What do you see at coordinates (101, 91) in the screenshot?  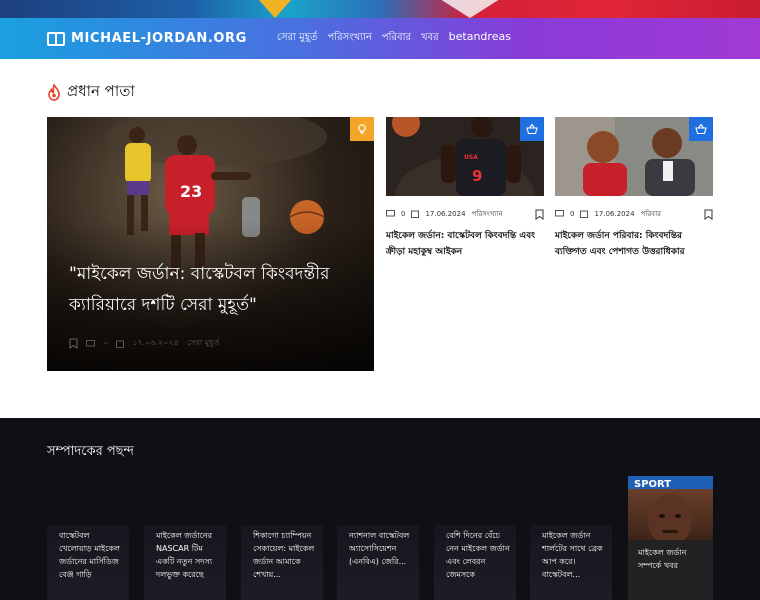 I see `page-title: প্রধান পাতা` at bounding box center [101, 91].